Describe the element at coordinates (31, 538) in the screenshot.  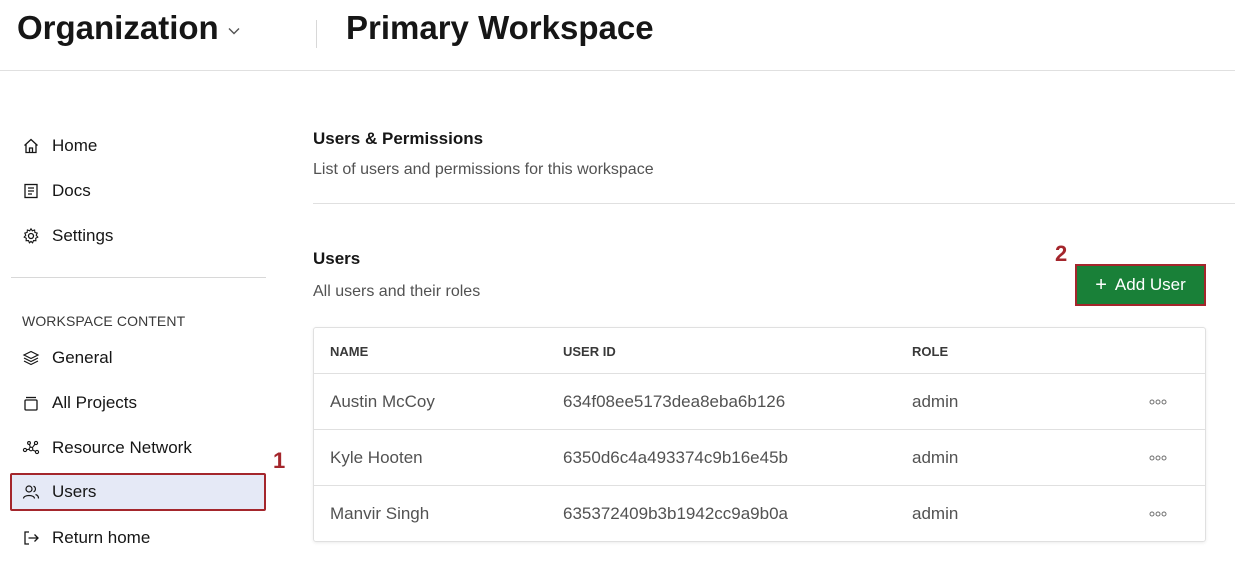
I see `exit-icon` at that location.